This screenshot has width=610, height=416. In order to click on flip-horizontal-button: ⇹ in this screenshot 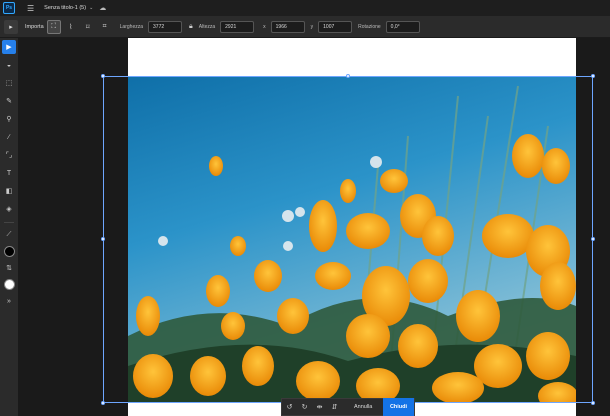, I will do `click(319, 407)`.